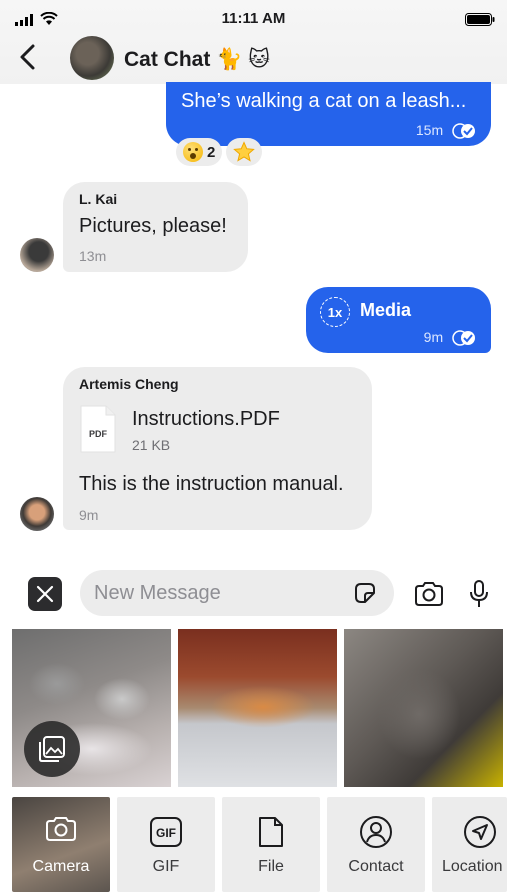 The width and height of the screenshot is (507, 893). What do you see at coordinates (376, 832) in the screenshot?
I see `contact-icon` at bounding box center [376, 832].